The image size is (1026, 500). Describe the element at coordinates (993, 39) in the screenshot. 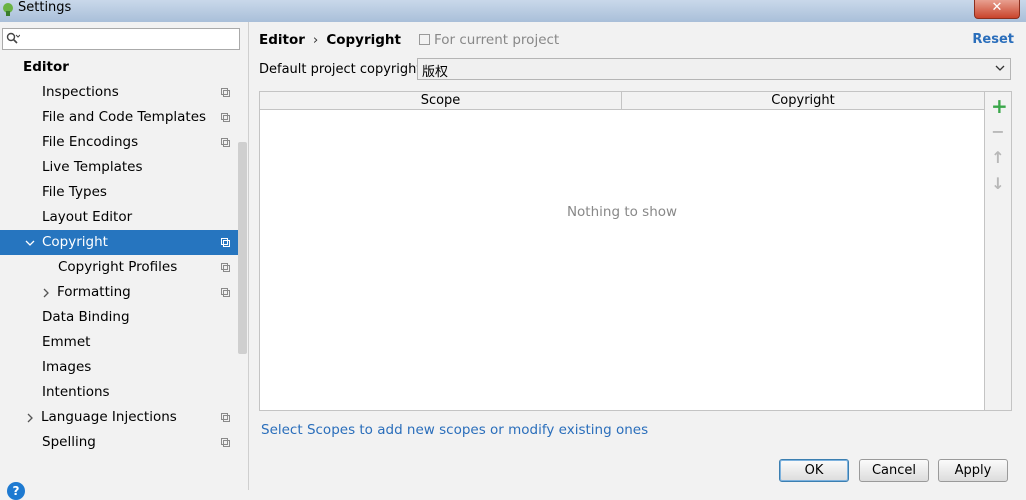

I see `reset-link: Reset` at that location.